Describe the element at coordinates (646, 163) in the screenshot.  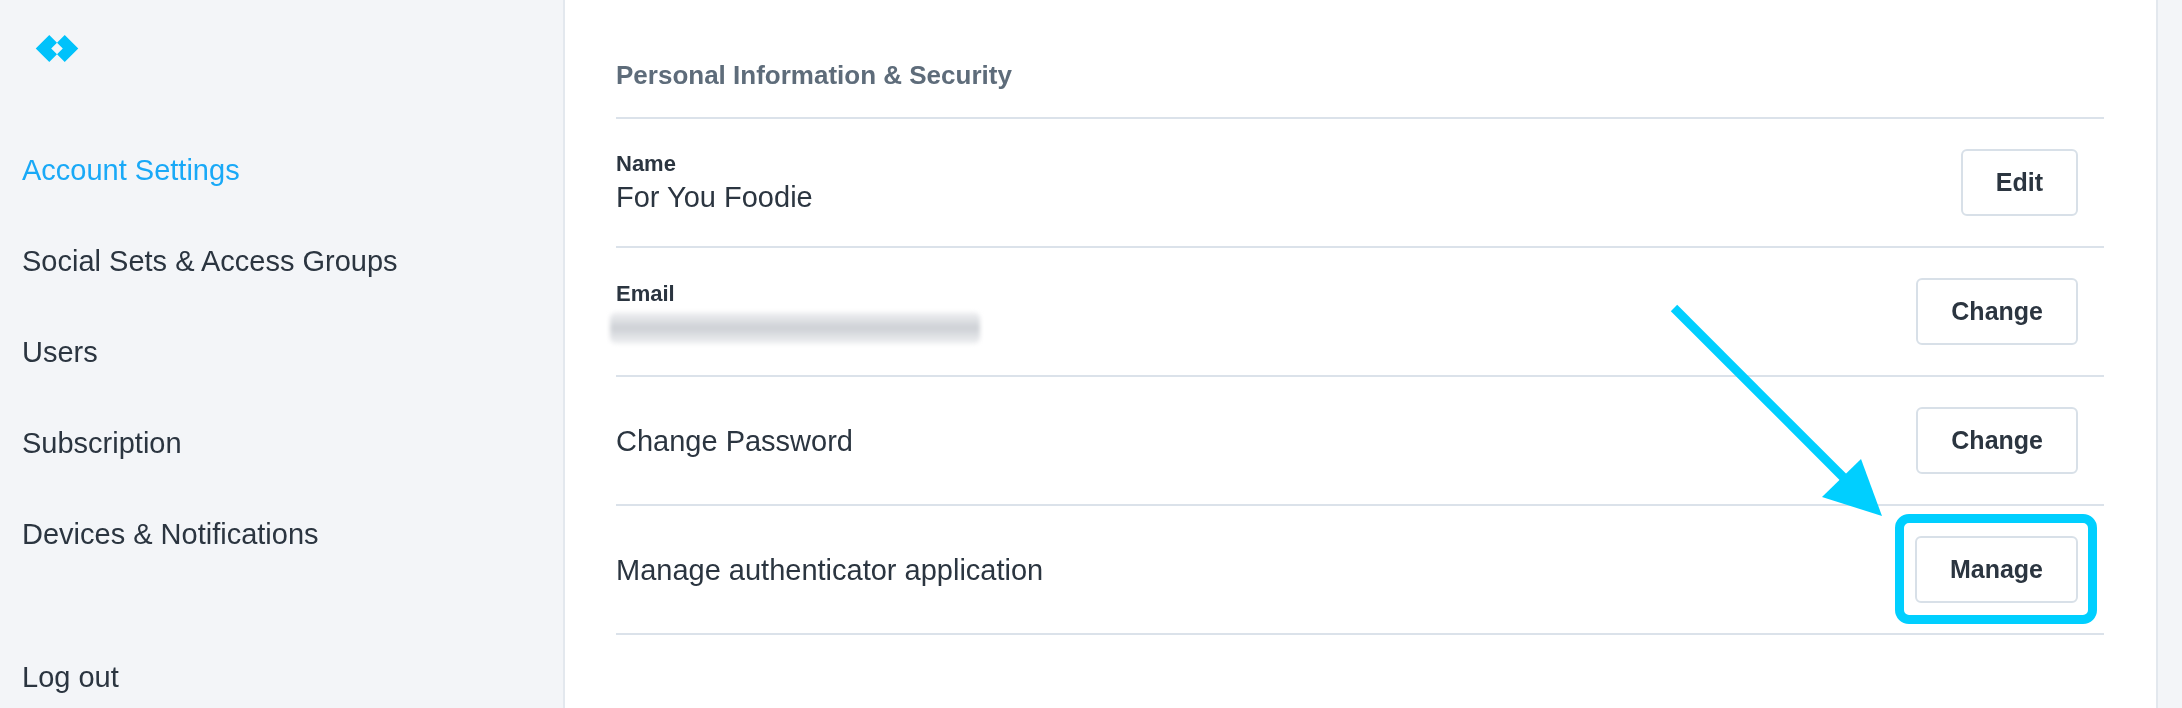
I see `field-label: Name` at that location.